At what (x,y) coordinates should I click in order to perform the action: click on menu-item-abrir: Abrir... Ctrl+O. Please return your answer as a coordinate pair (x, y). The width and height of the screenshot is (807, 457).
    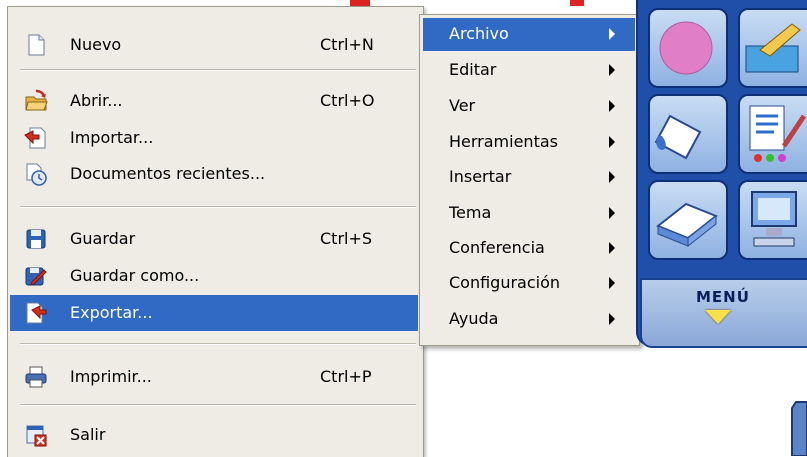
    Looking at the image, I should click on (214, 101).